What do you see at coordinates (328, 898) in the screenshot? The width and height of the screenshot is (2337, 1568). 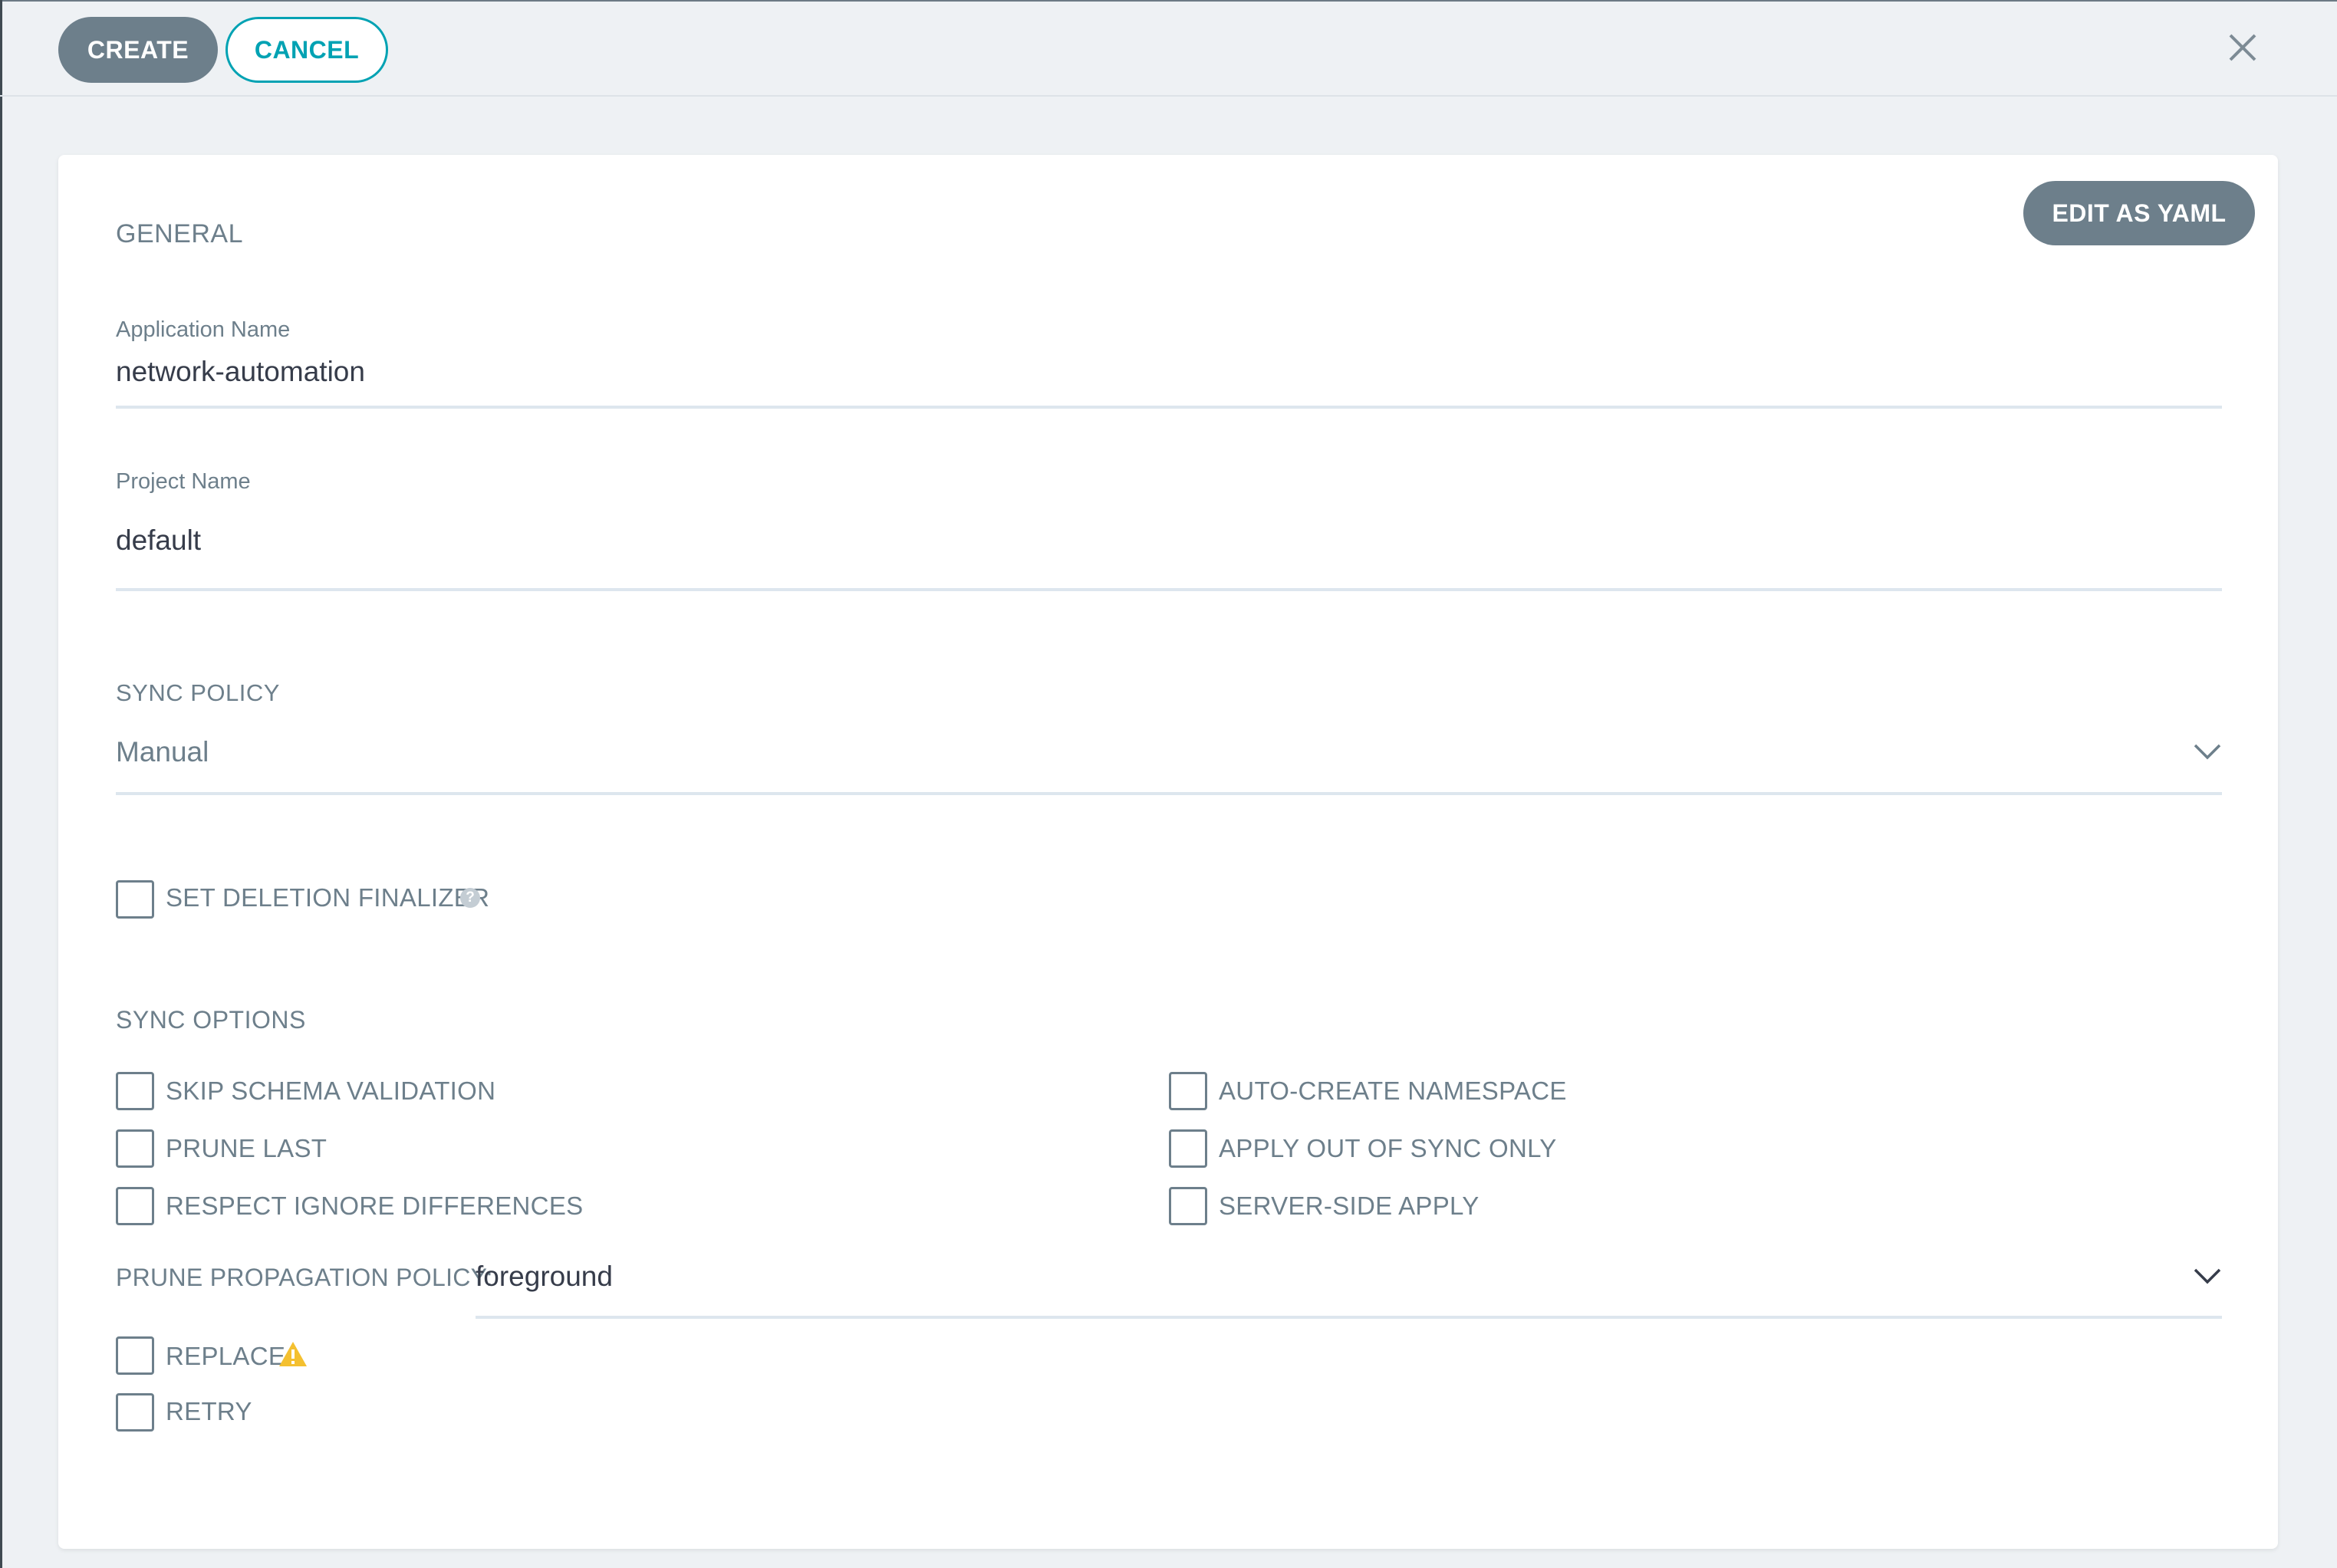 I see `deletion-finalizer-label: SET DELETION FINALIZER` at bounding box center [328, 898].